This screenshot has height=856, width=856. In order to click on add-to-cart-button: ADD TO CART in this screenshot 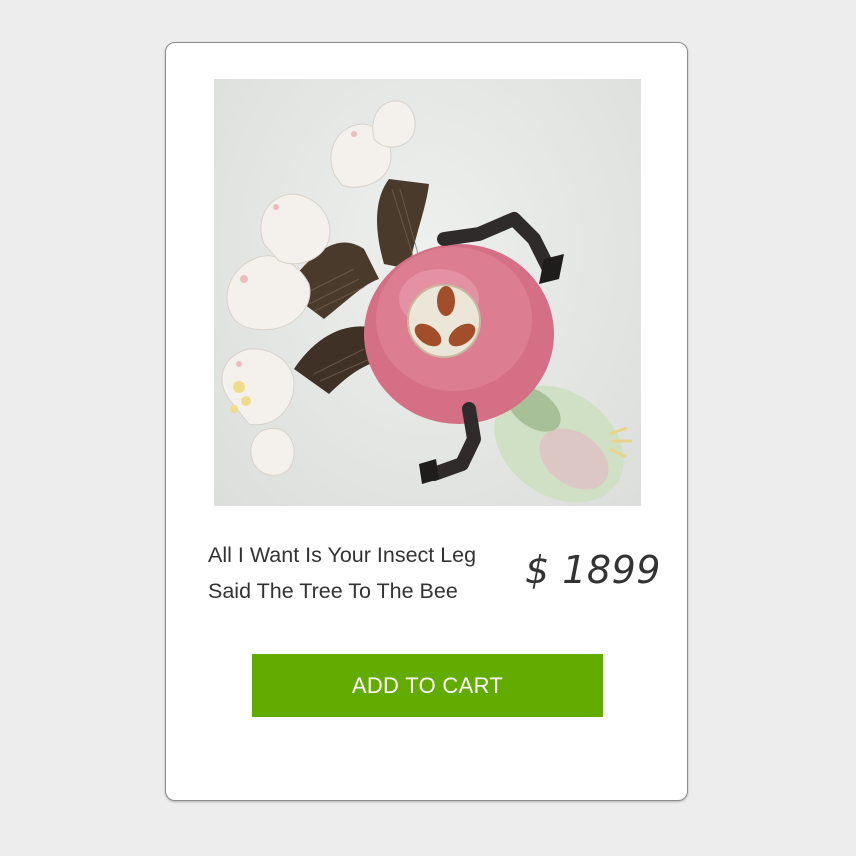, I will do `click(427, 685)`.